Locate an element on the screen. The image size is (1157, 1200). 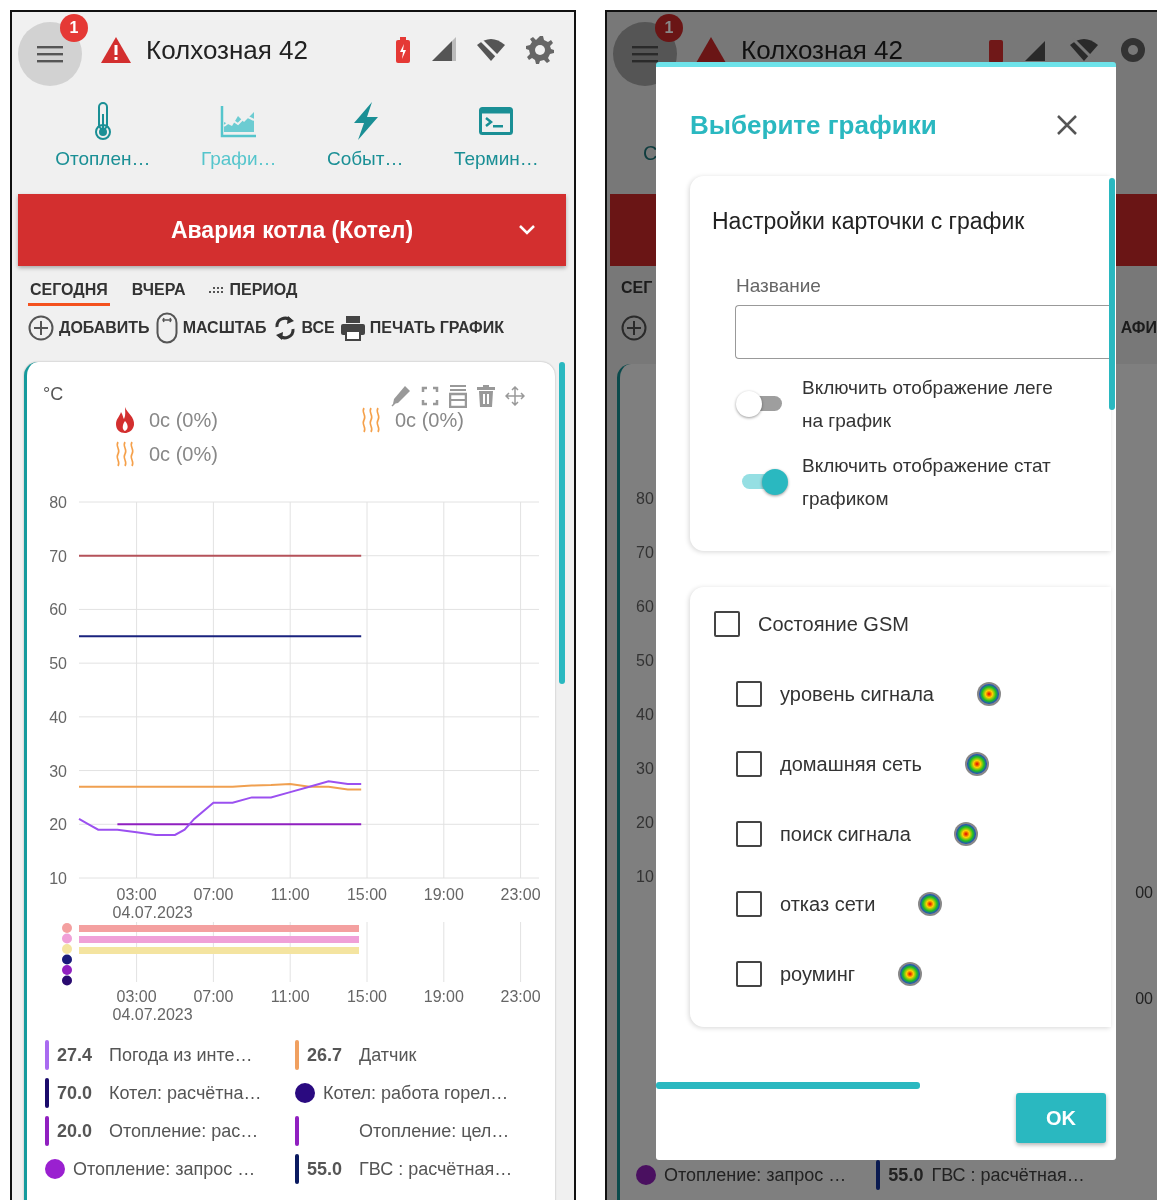
checkbox-label: уровень сигнала is located at coordinates (857, 694).